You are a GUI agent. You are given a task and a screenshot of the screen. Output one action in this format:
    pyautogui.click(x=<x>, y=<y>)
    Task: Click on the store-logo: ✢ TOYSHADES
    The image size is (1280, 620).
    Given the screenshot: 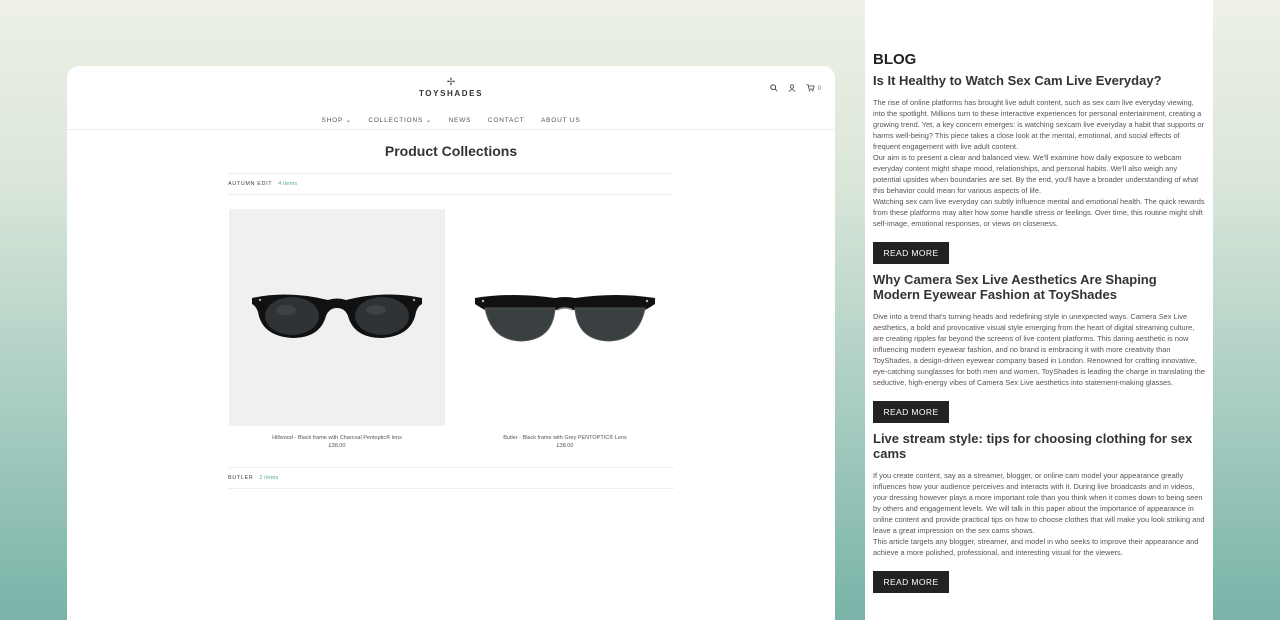 What is the action you would take?
    pyautogui.click(x=451, y=88)
    